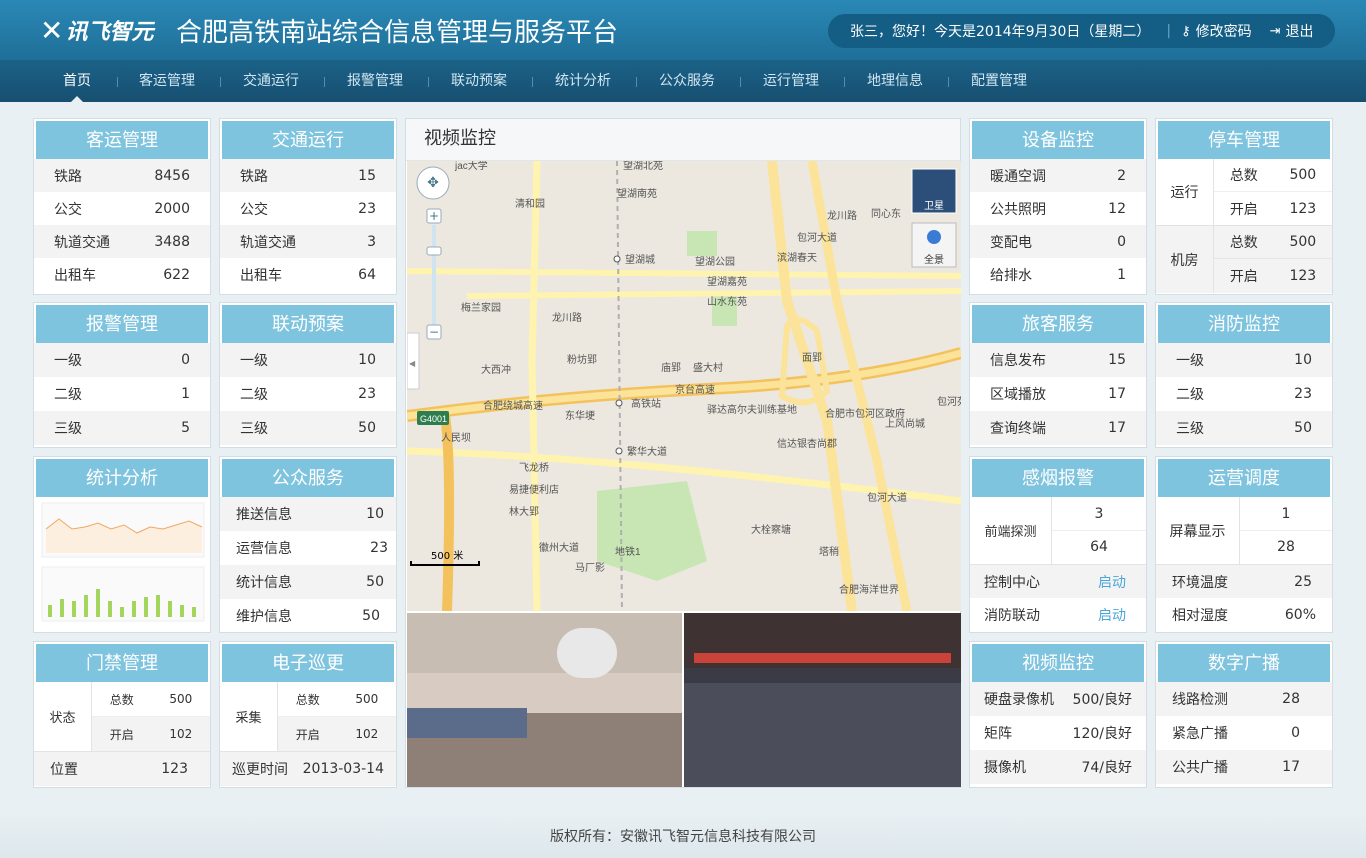 Image resolution: width=1366 pixels, height=858 pixels. Describe the element at coordinates (1058, 323) in the screenshot. I see `panel-title: 旅客服务` at that location.